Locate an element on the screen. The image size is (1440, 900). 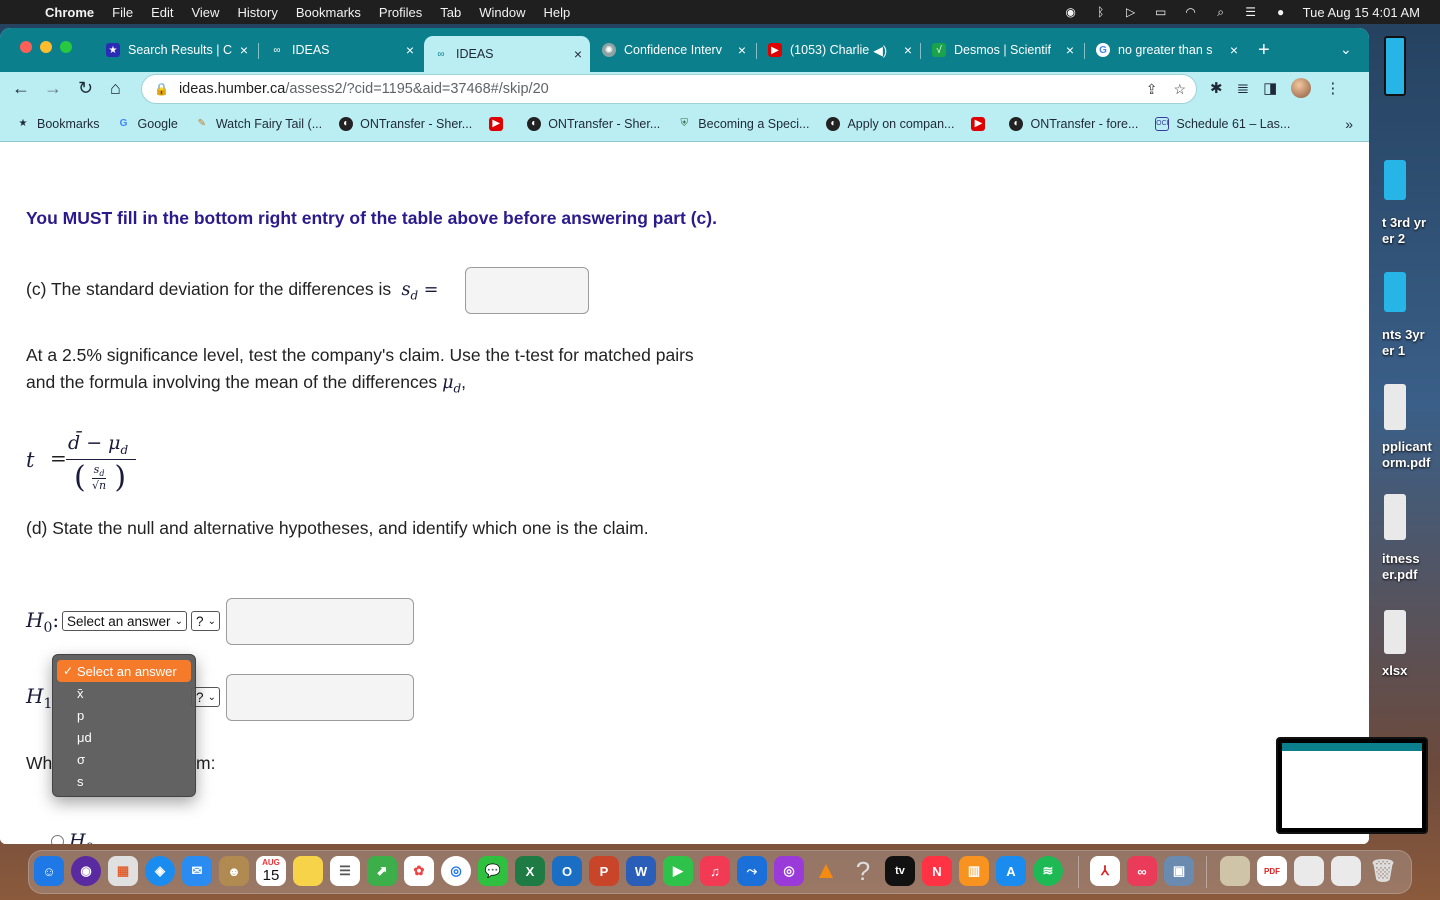
dropdown-option-mud: μd is located at coordinates (124, 737).